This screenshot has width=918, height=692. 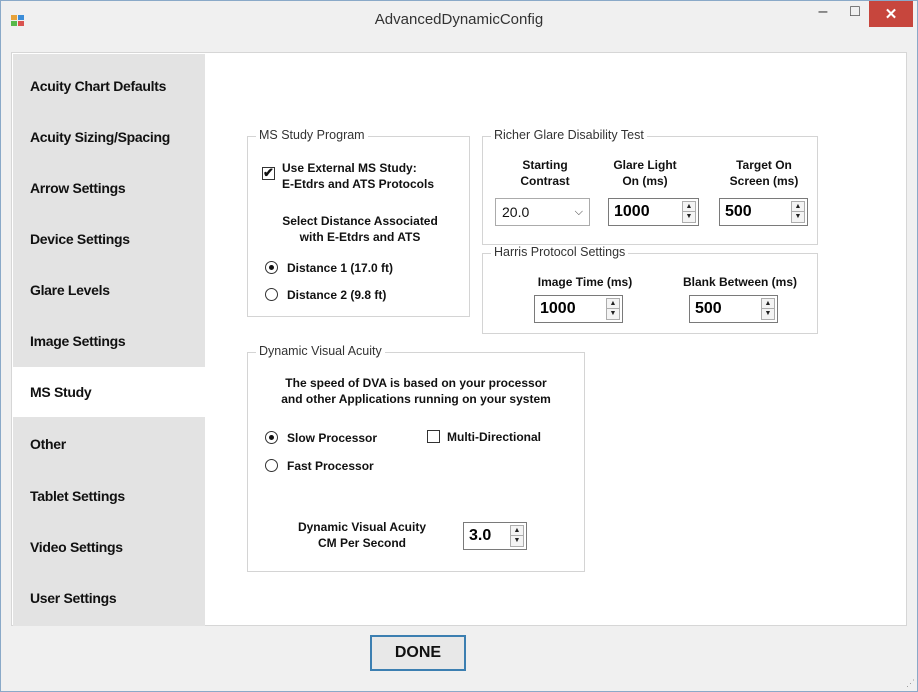 What do you see at coordinates (358, 184) in the screenshot?
I see `use-external-label-line2: E-Etdrs and ATS Protocols` at bounding box center [358, 184].